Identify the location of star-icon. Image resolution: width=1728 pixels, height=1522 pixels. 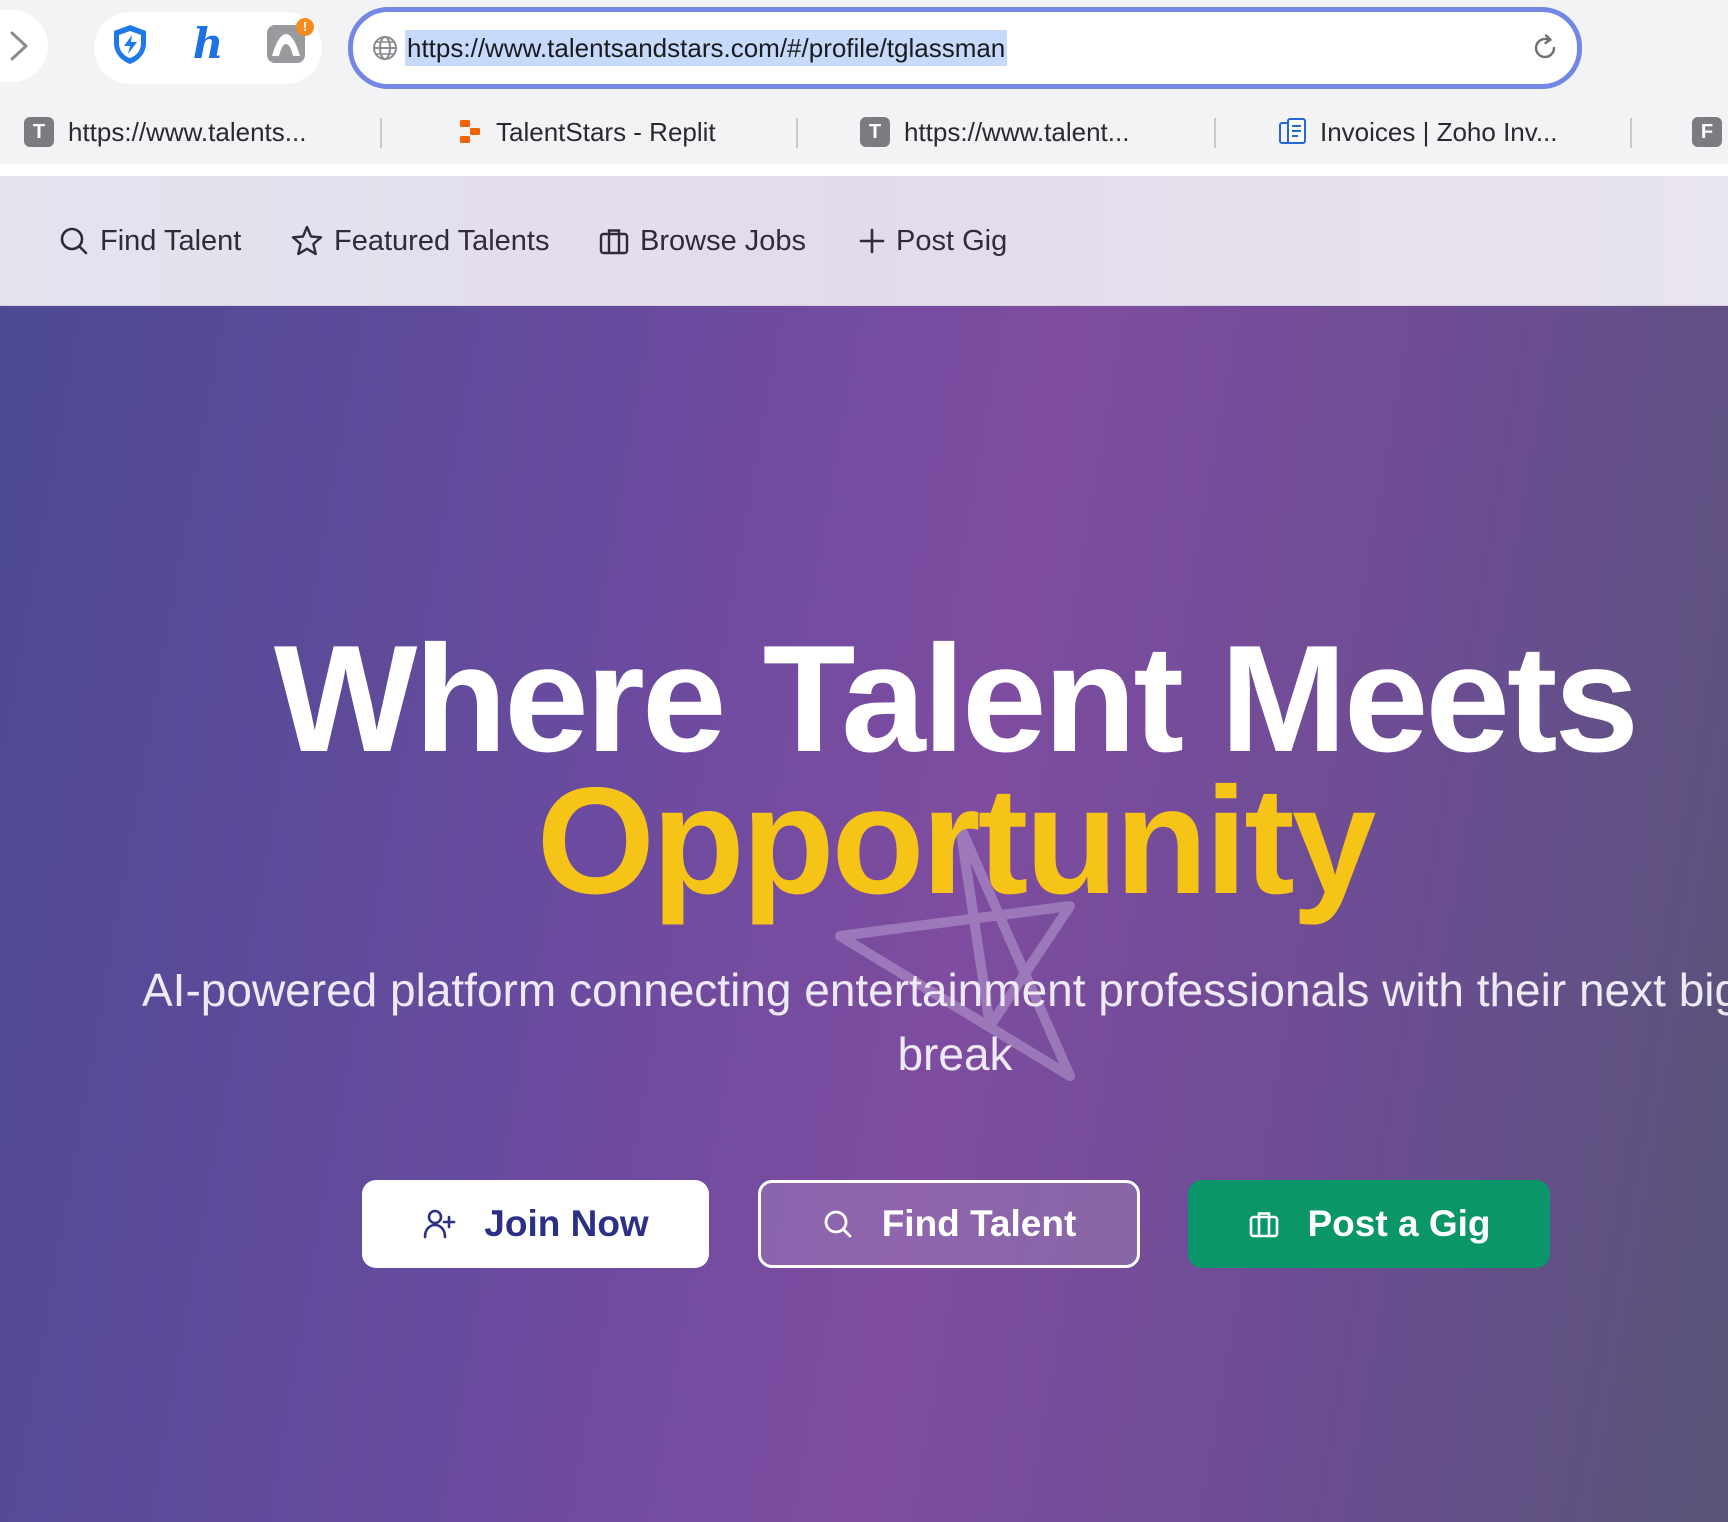
(307, 240).